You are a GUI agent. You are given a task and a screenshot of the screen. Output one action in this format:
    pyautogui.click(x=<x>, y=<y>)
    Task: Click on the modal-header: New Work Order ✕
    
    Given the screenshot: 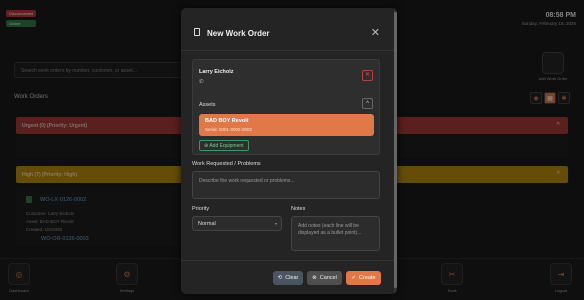 What is the action you would take?
    pyautogui.click(x=289, y=29)
    